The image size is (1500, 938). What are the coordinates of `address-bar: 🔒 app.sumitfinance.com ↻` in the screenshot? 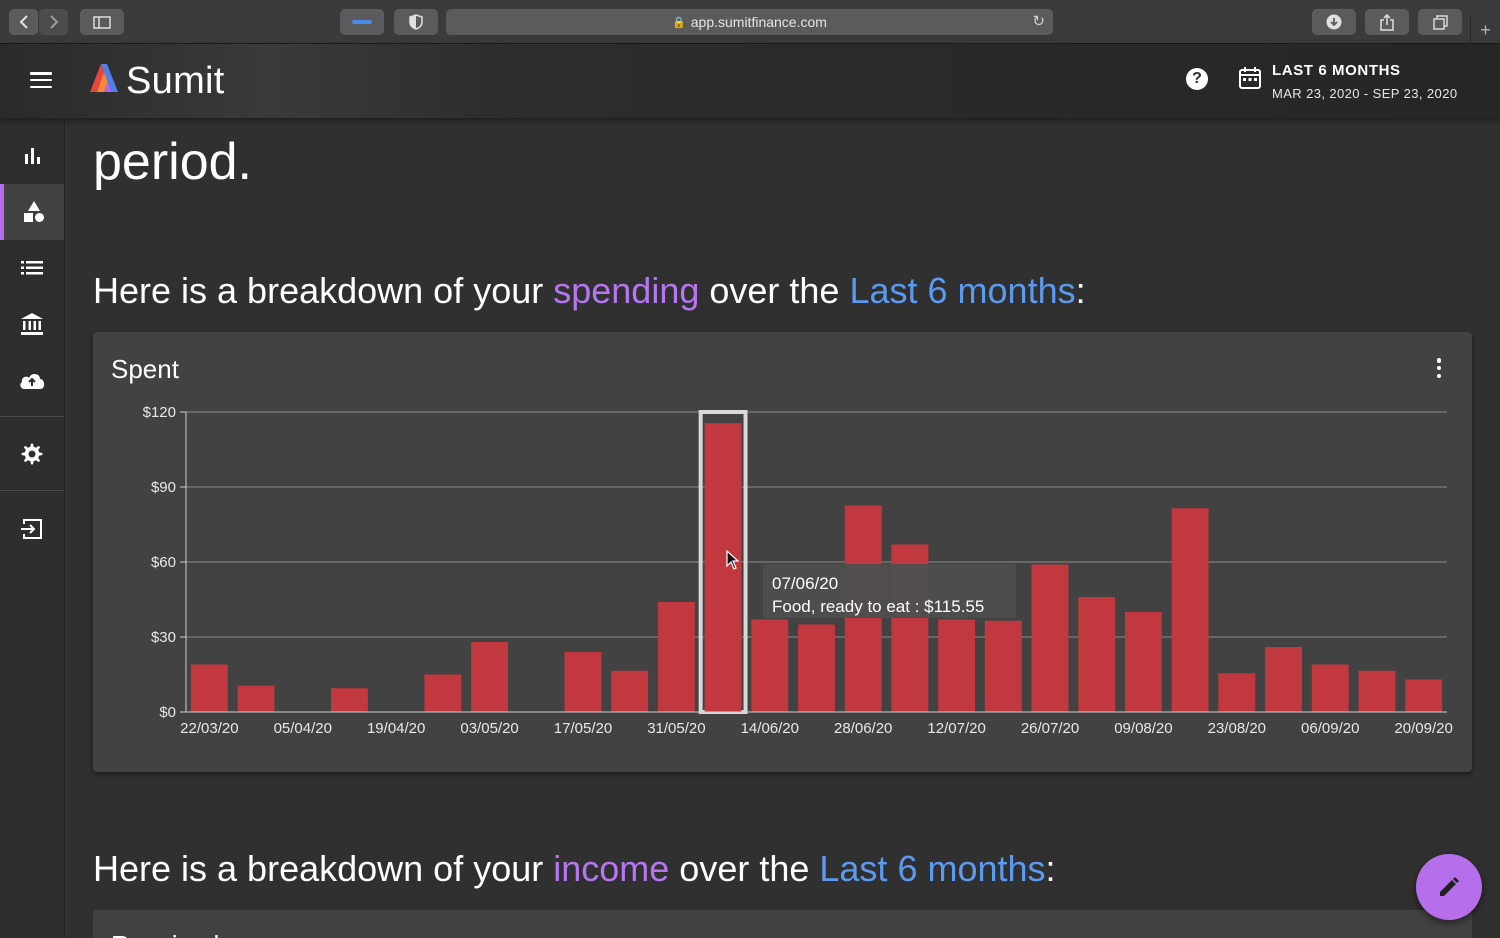 It's located at (749, 22).